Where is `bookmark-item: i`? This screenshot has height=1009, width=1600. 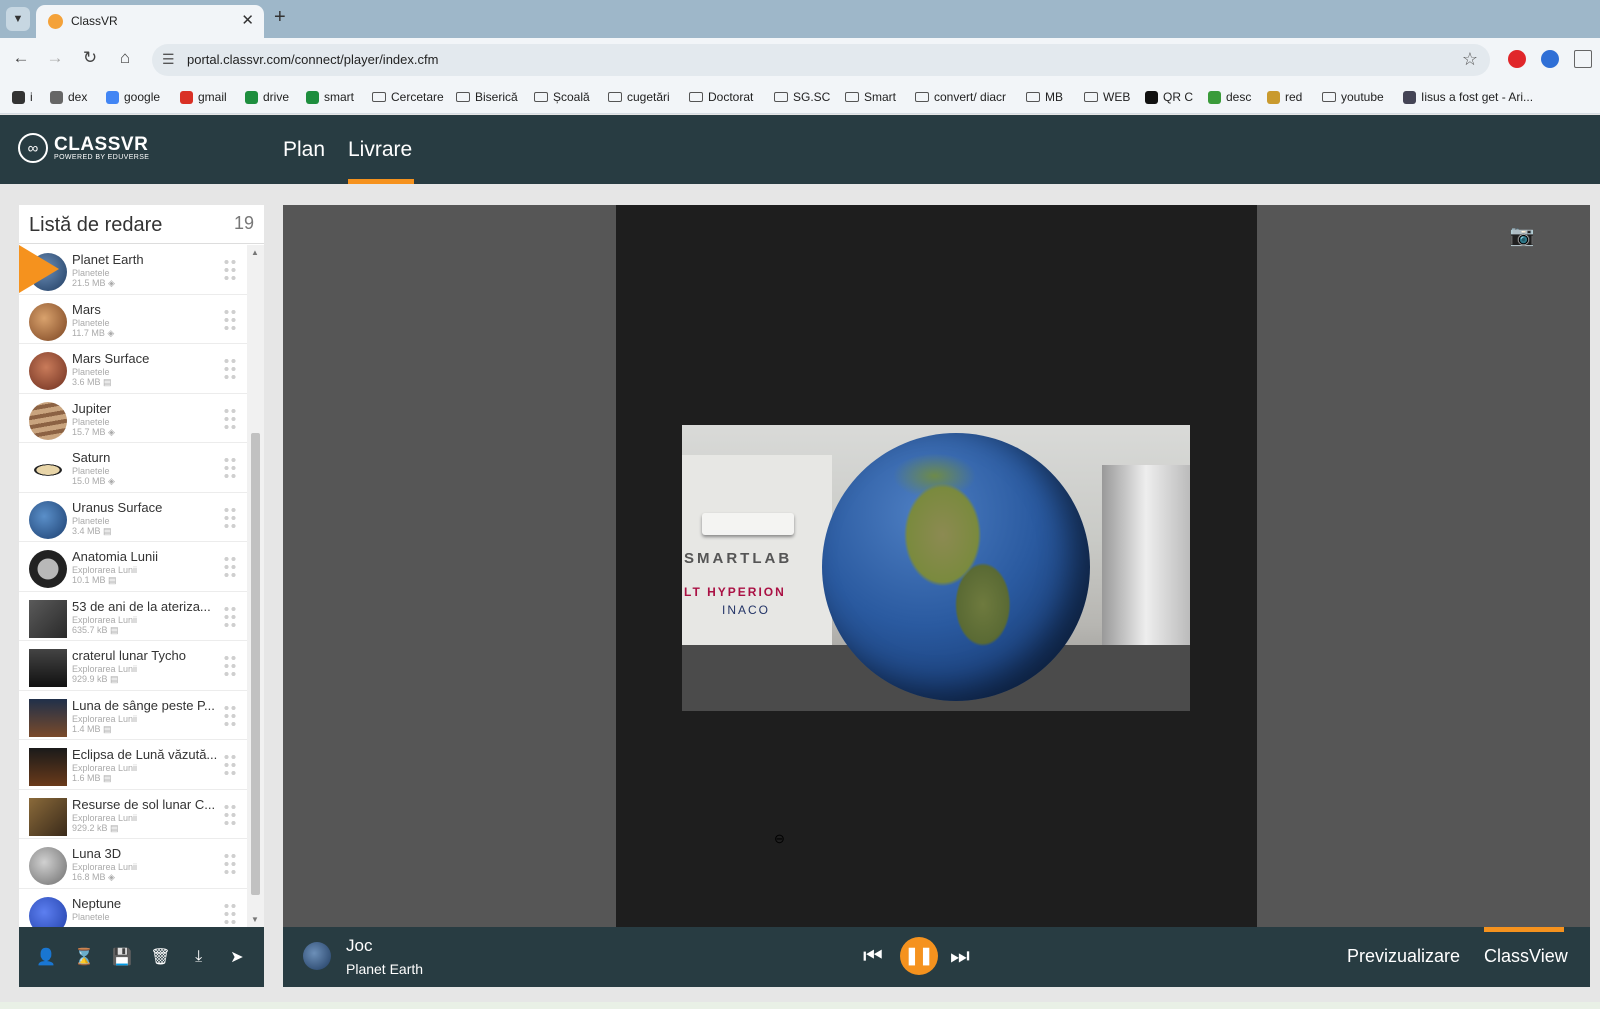 bookmark-item: i is located at coordinates (22, 97).